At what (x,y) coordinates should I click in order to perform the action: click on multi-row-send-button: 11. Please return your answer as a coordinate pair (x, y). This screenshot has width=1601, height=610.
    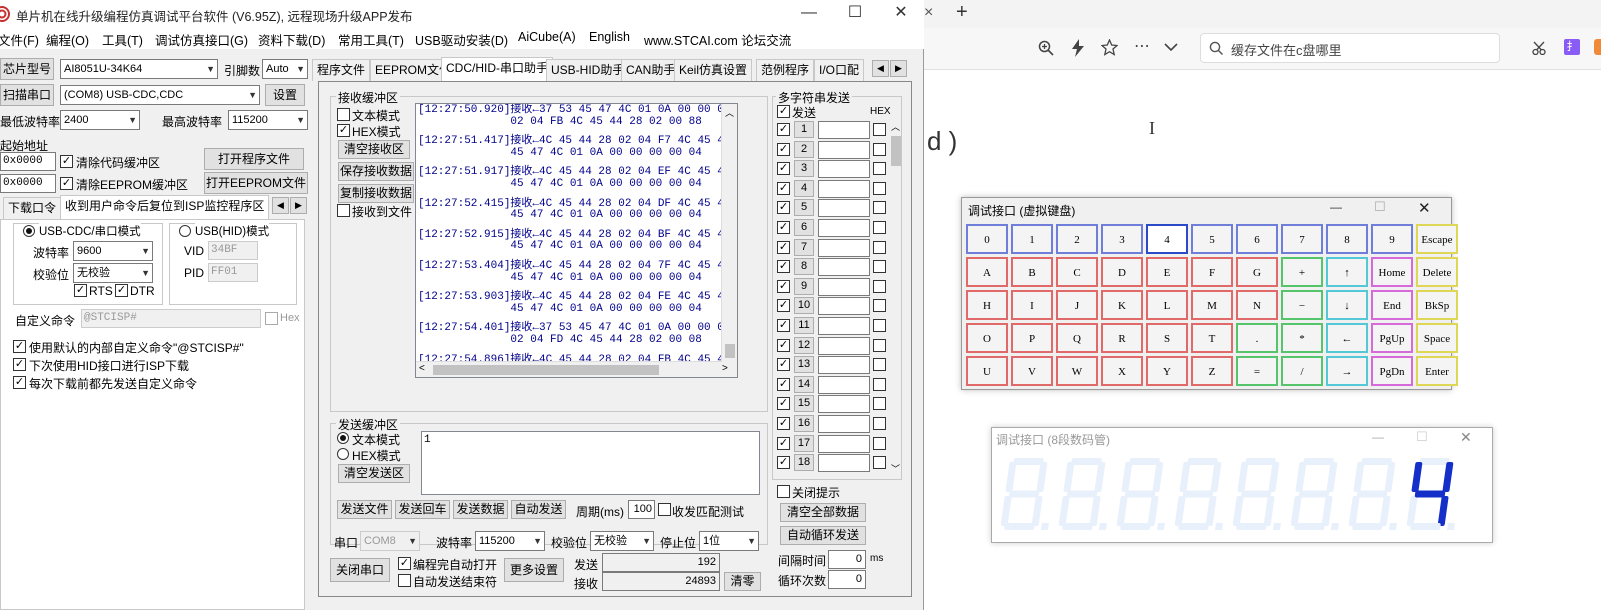
    Looking at the image, I should click on (804, 325).